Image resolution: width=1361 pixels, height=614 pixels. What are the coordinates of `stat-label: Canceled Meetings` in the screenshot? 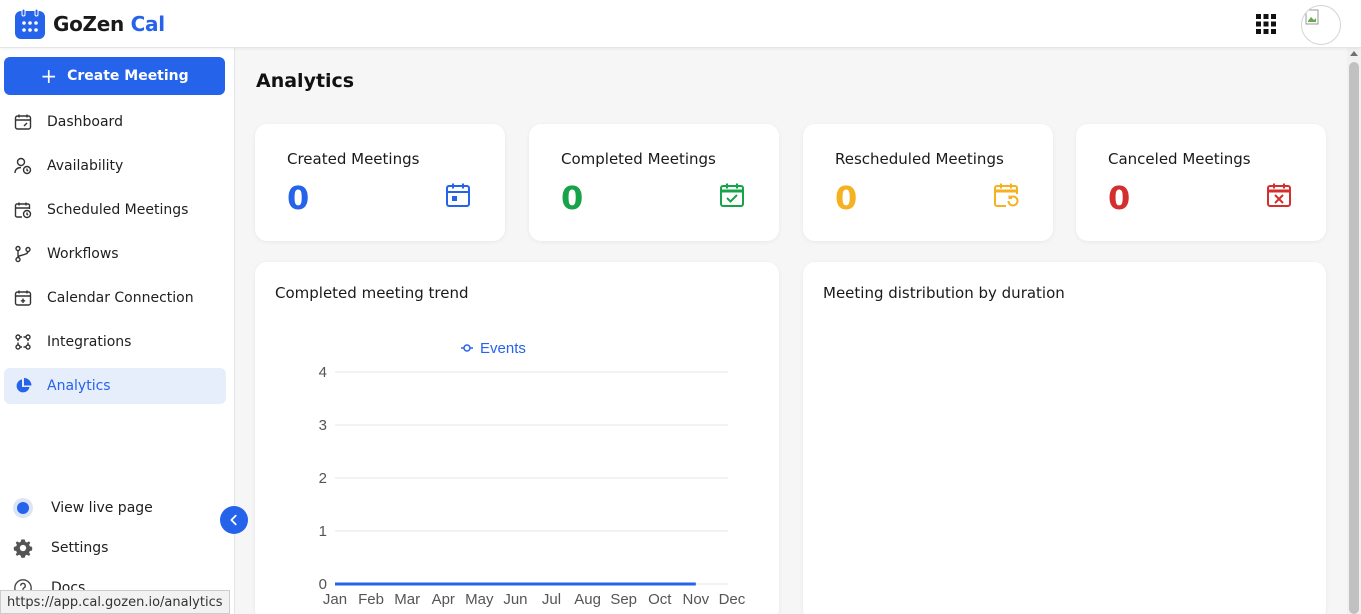 It's located at (1179, 159).